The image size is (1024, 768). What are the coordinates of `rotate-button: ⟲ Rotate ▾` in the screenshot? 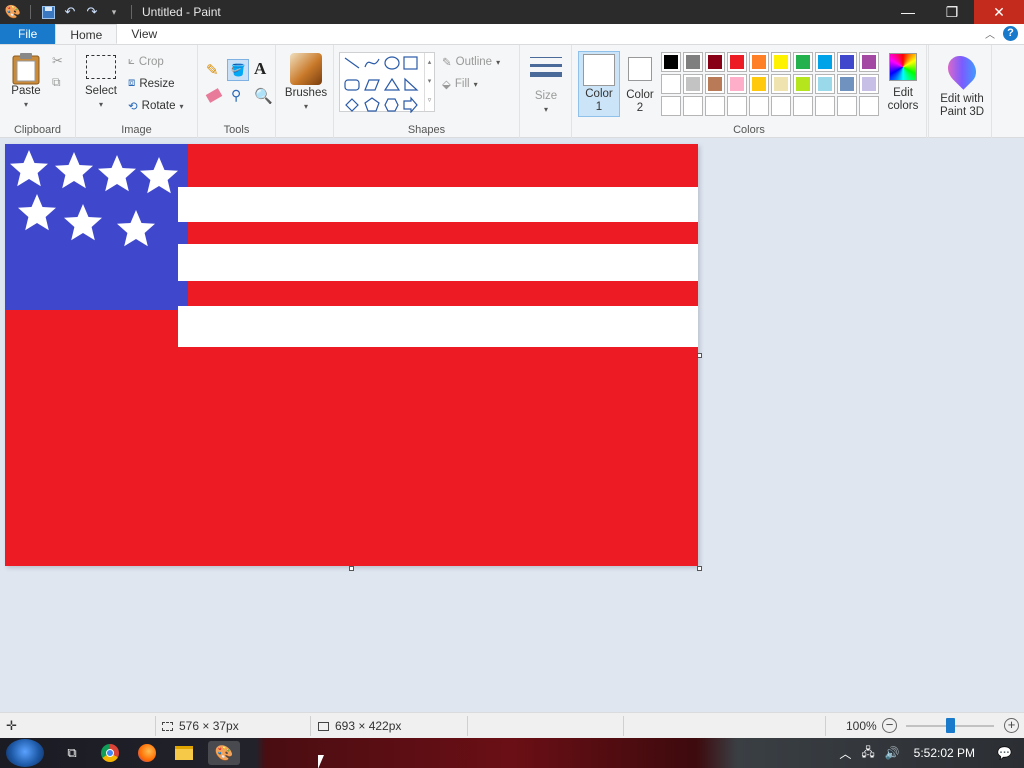 It's located at (156, 106).